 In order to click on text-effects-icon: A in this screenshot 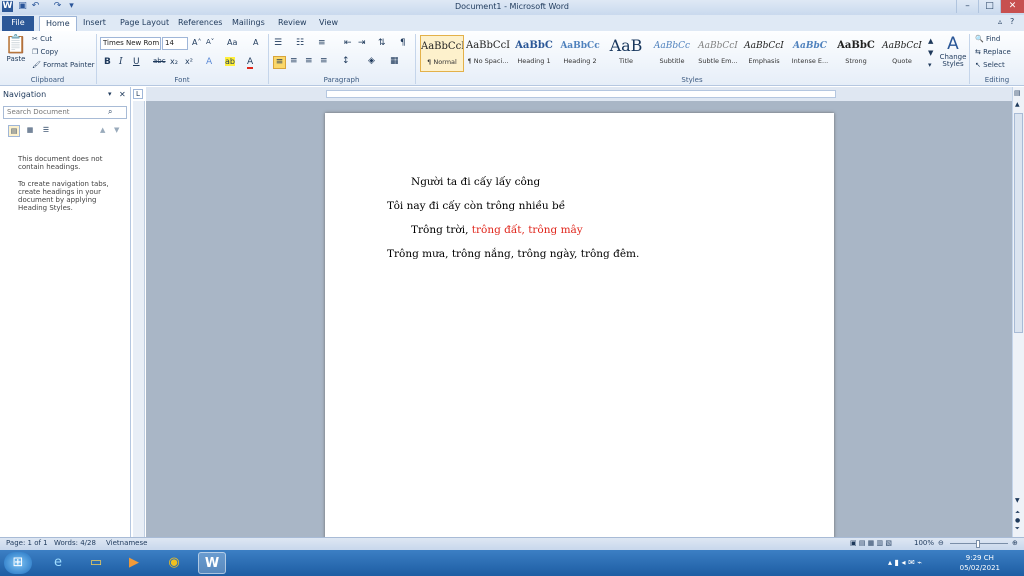, I will do `click(209, 62)`.